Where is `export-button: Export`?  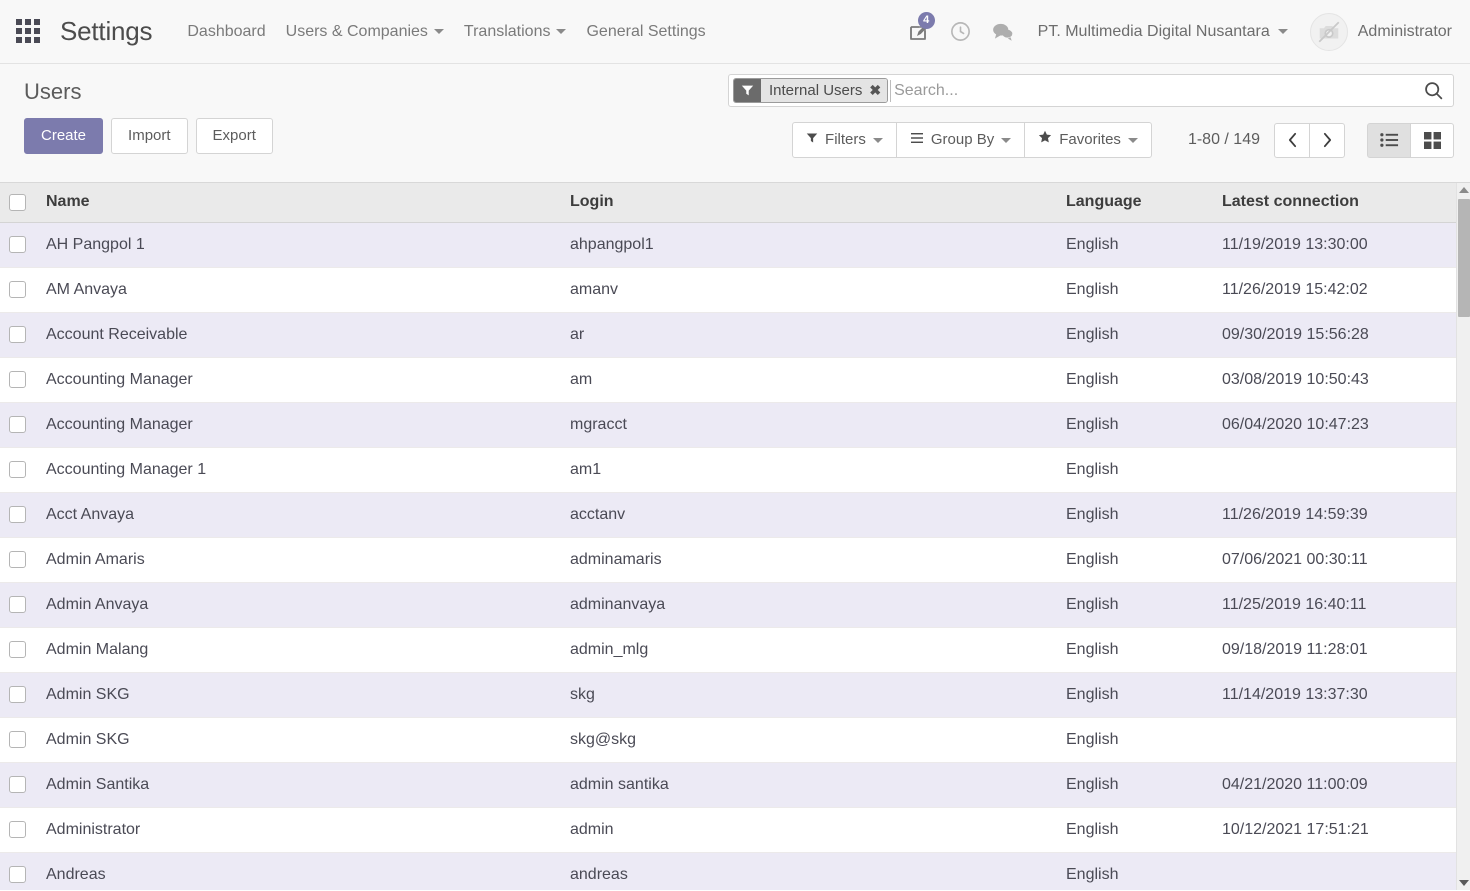
export-button: Export is located at coordinates (234, 136).